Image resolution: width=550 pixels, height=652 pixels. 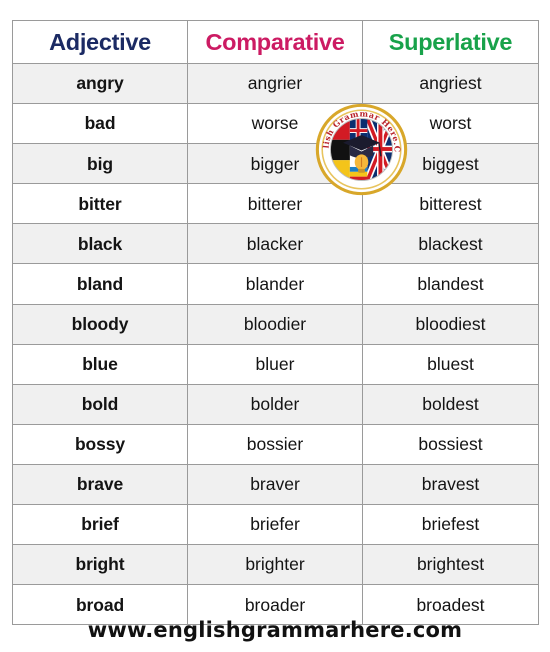 What do you see at coordinates (100, 444) in the screenshot?
I see `cell-adjective: bossy` at bounding box center [100, 444].